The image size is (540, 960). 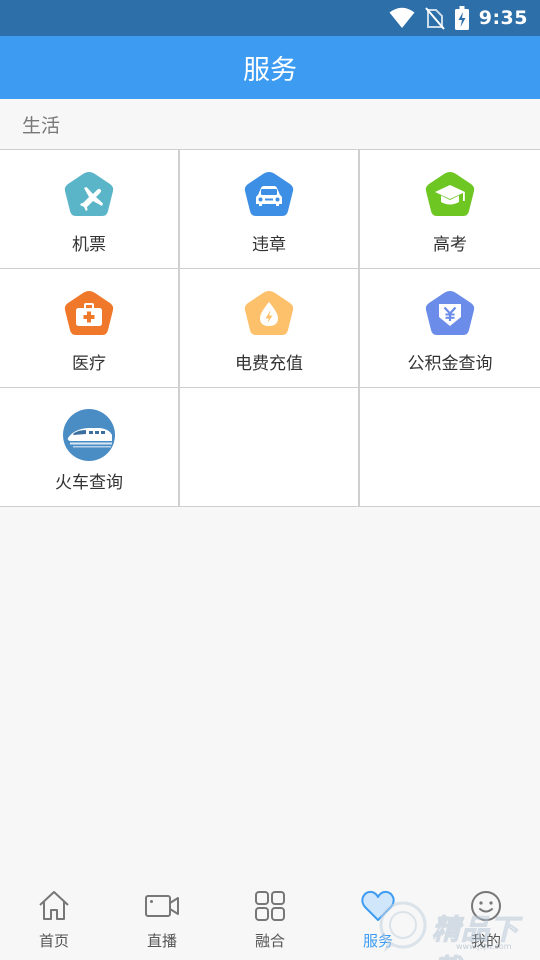 I want to click on nav-item-home: 首页, so click(x=54, y=919).